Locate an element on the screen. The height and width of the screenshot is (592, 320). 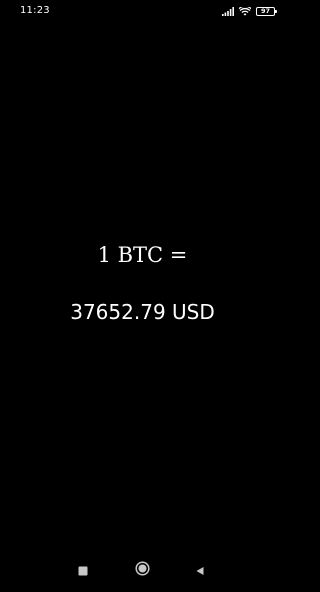
back-triangle-icon is located at coordinates (200, 570).